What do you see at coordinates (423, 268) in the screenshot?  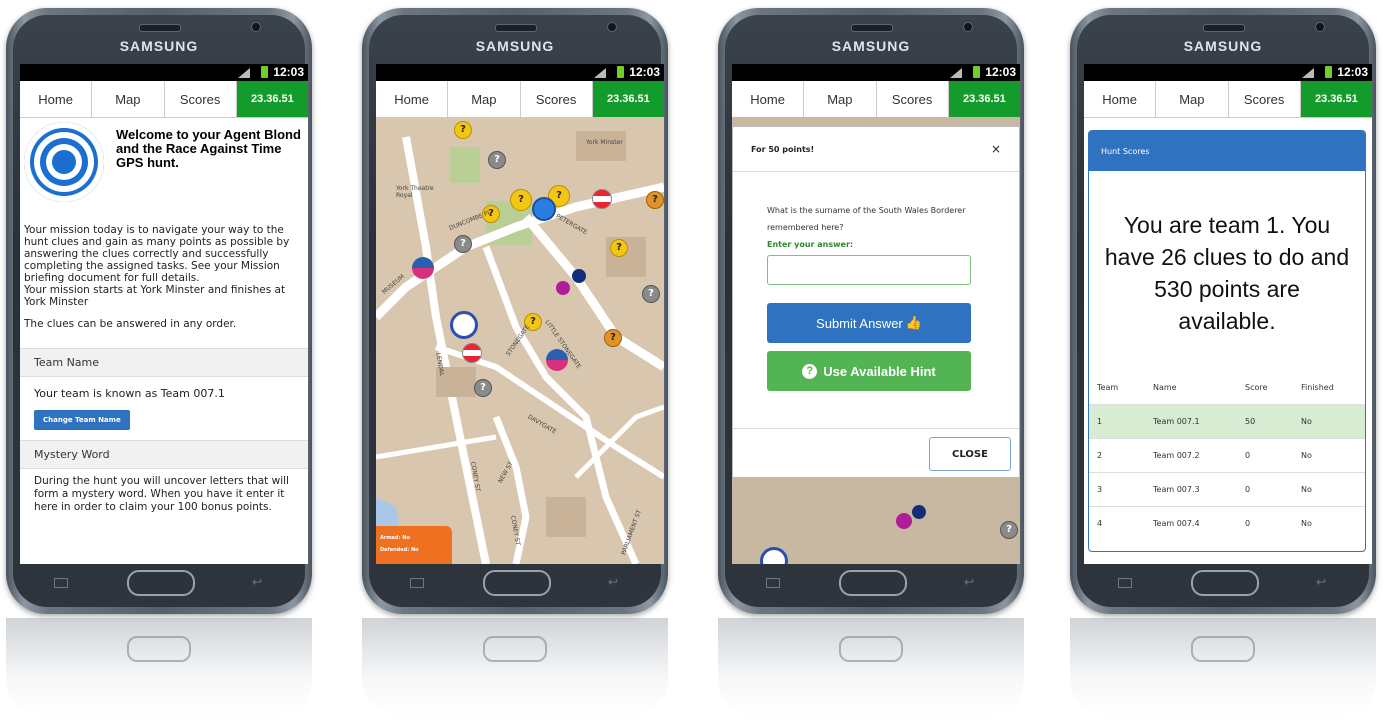 I see `team-marker-icon` at bounding box center [423, 268].